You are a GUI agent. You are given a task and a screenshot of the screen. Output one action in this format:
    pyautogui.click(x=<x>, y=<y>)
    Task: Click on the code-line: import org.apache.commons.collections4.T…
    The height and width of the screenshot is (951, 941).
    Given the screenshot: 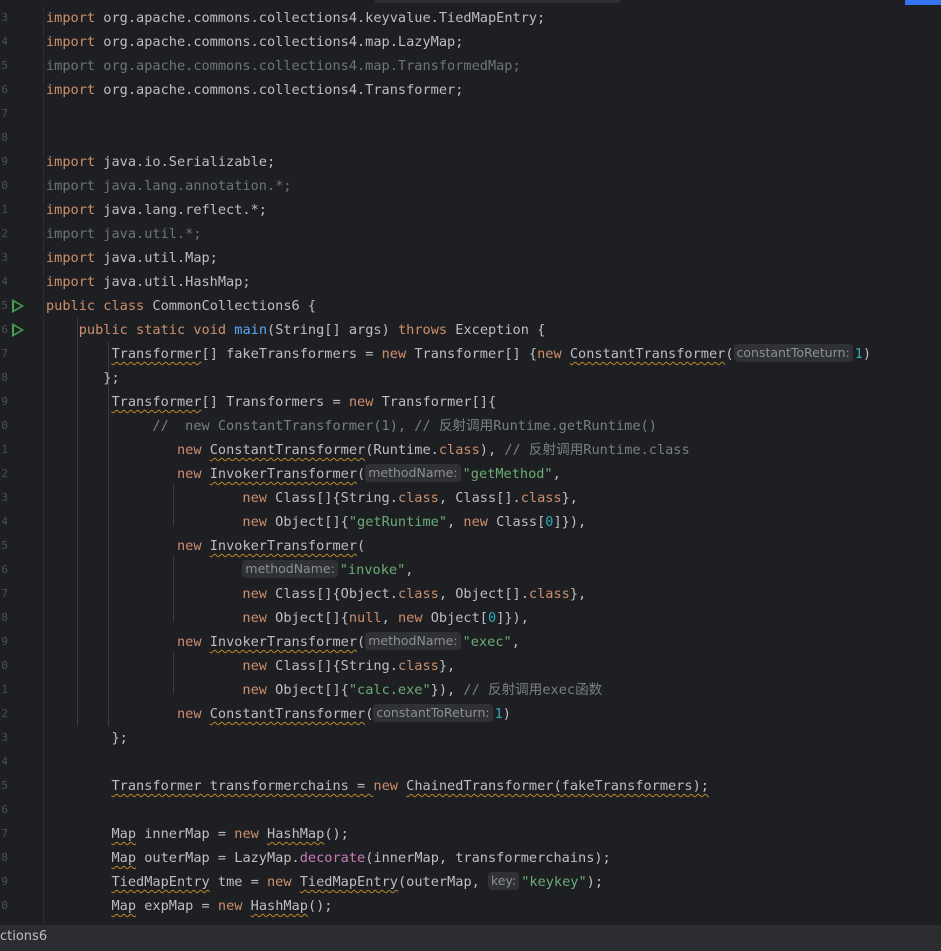 What is the action you would take?
    pyautogui.click(x=254, y=90)
    